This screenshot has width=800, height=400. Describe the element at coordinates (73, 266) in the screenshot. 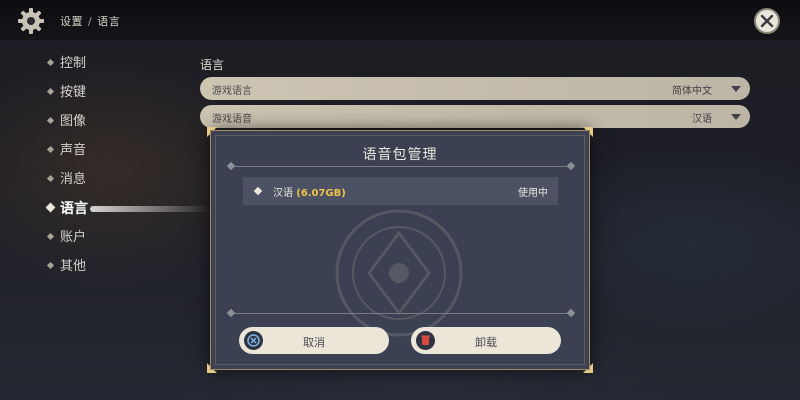

I see `nav-item-label: 其他` at that location.